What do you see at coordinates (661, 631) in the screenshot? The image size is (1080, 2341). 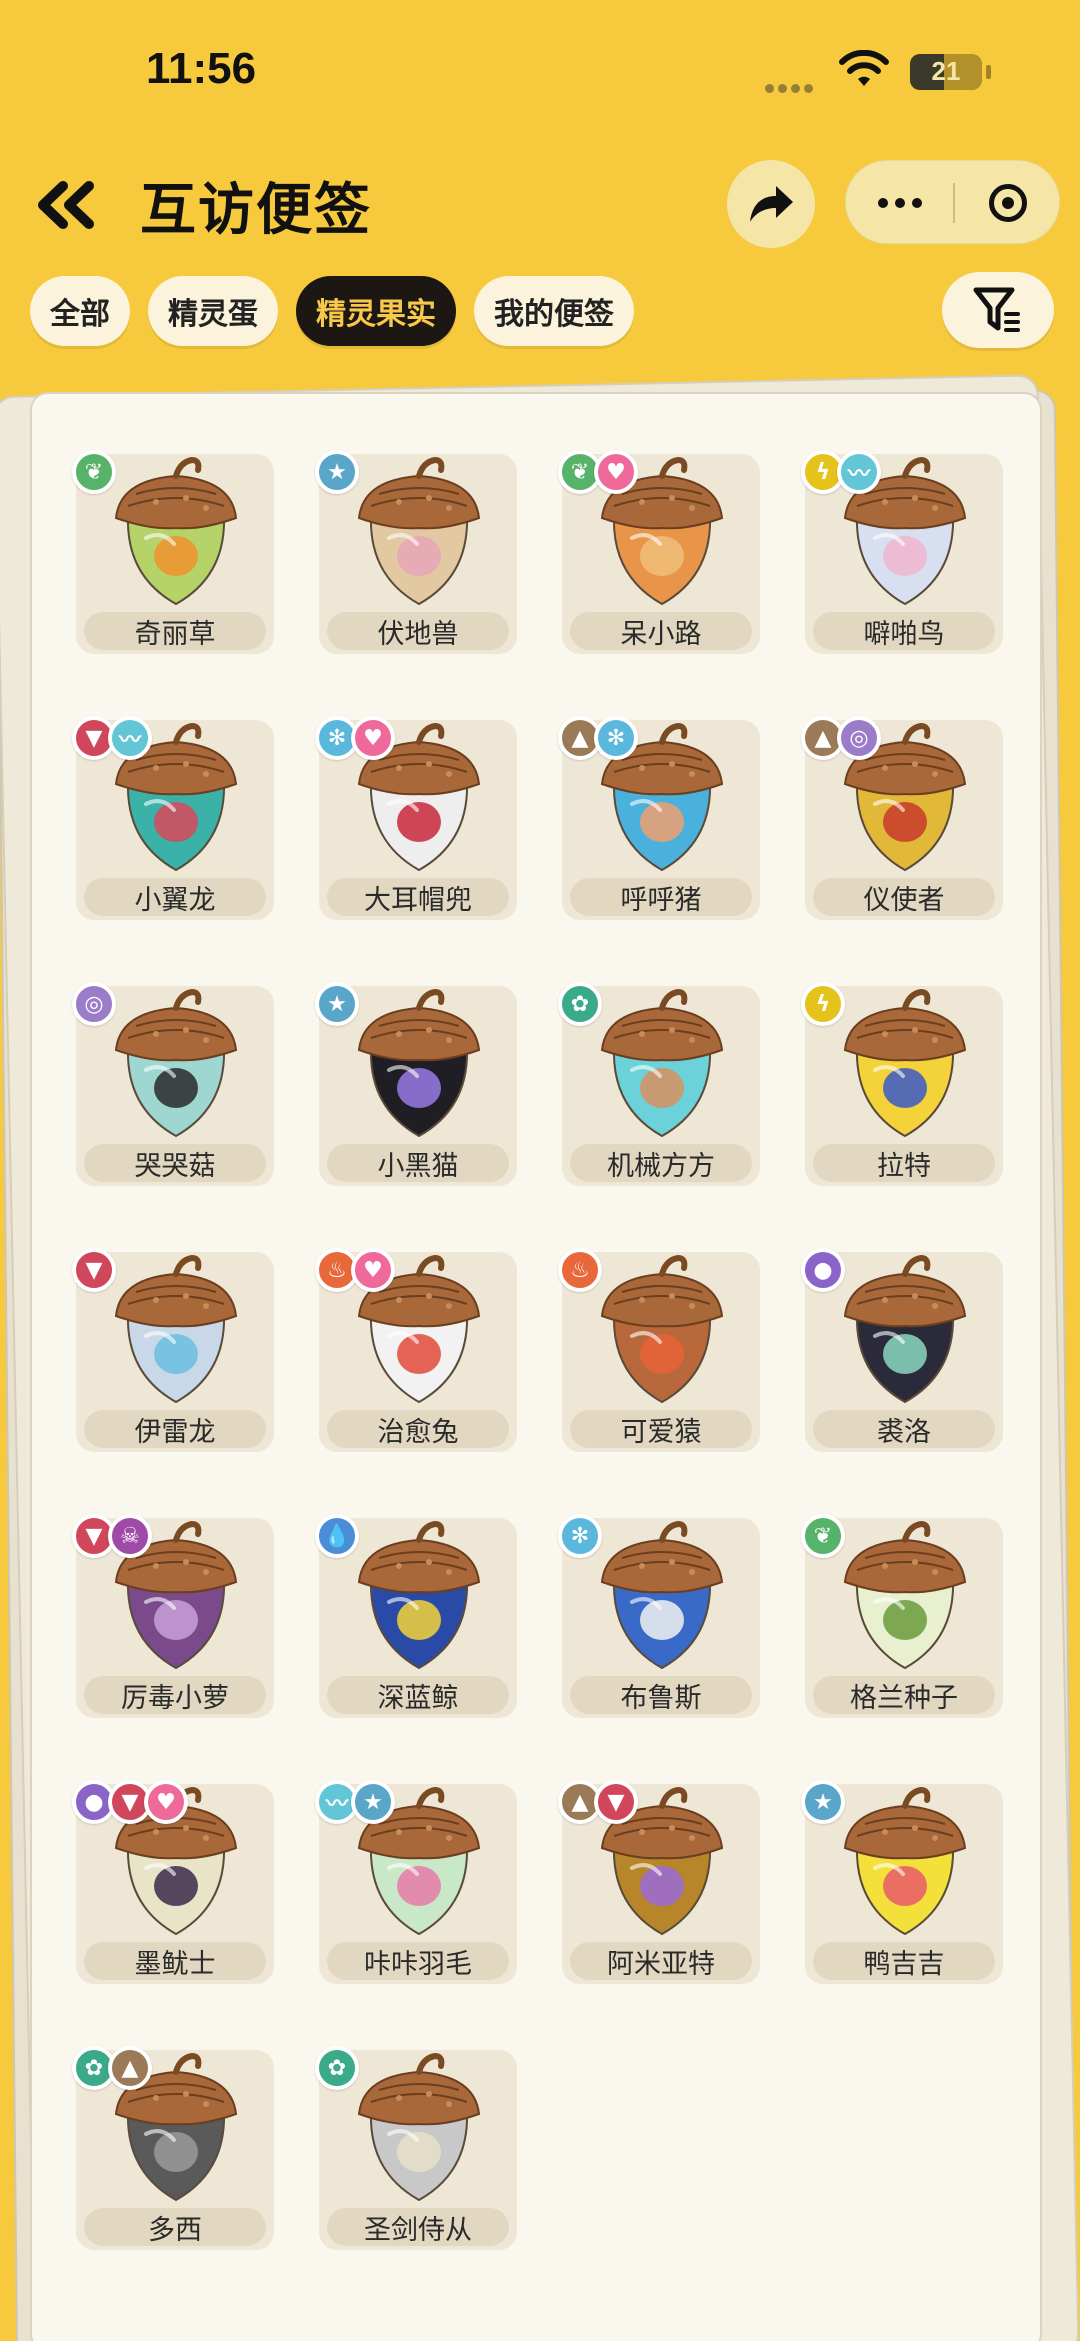 I see `fruit-name: 呆小路` at bounding box center [661, 631].